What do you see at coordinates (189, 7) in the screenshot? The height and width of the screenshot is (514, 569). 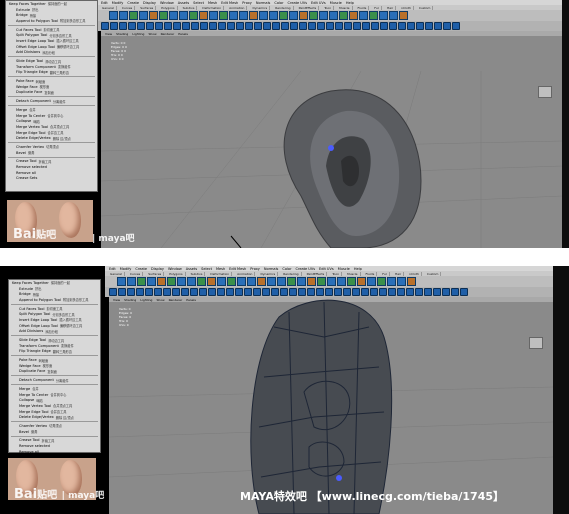 I see `shelf-tab: Subdivs` at bounding box center [189, 7].